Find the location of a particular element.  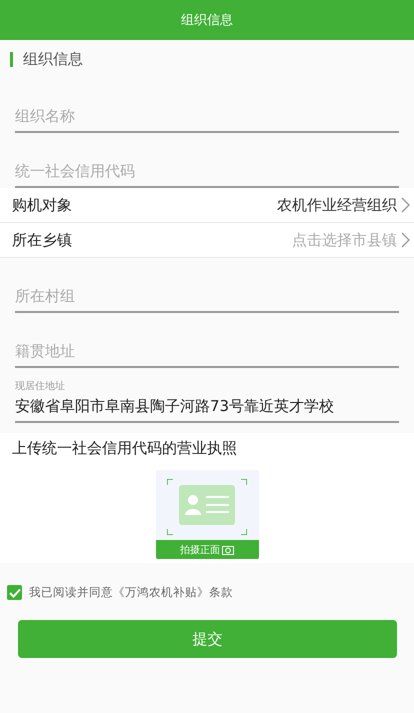

capture-button: 拍摄正面 is located at coordinates (207, 549).